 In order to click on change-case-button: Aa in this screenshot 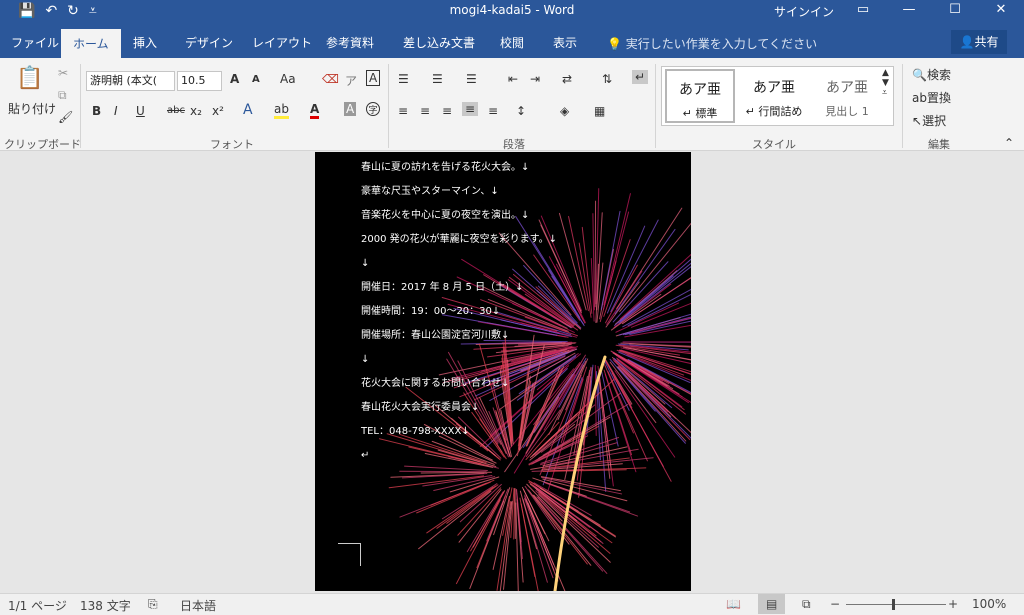, I will do `click(288, 79)`.